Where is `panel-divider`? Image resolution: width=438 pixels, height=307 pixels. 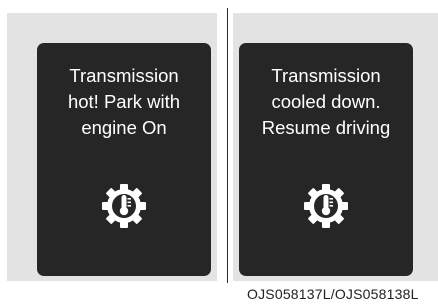
panel-divider is located at coordinates (227, 145).